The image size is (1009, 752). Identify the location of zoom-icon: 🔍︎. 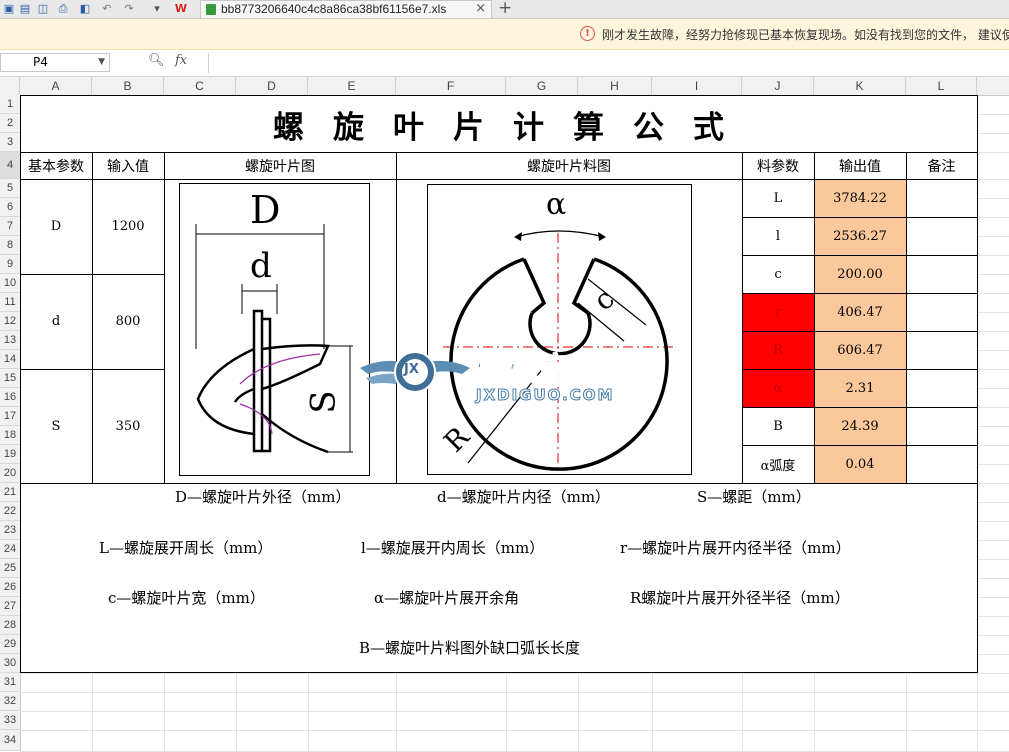
(156, 60).